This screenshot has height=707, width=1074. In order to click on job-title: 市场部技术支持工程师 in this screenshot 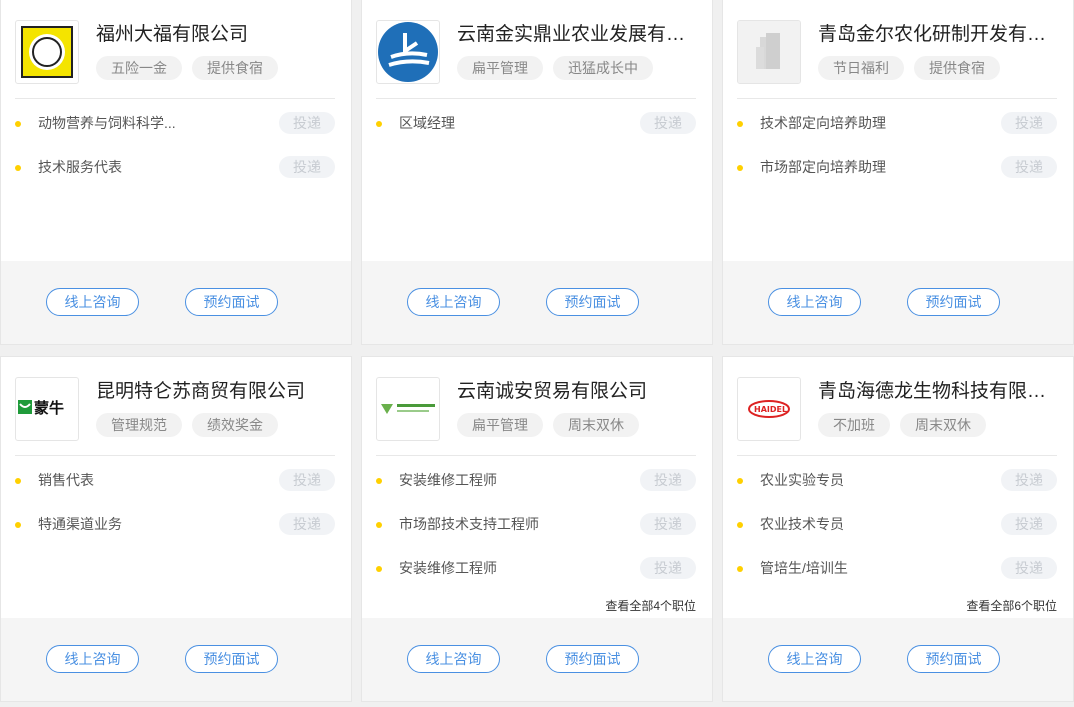, I will do `click(474, 524)`.